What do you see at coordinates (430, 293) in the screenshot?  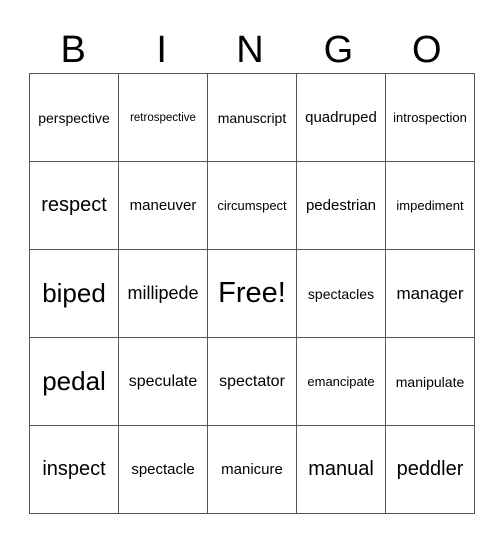 I see `board-cell: manager` at bounding box center [430, 293].